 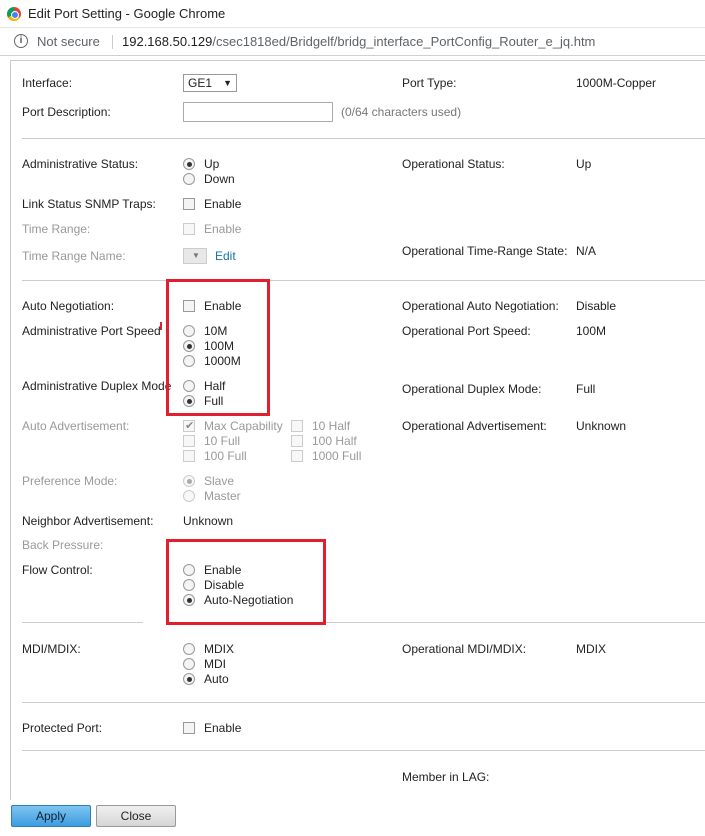 I want to click on pref-slave-label: Slave, so click(x=219, y=481).